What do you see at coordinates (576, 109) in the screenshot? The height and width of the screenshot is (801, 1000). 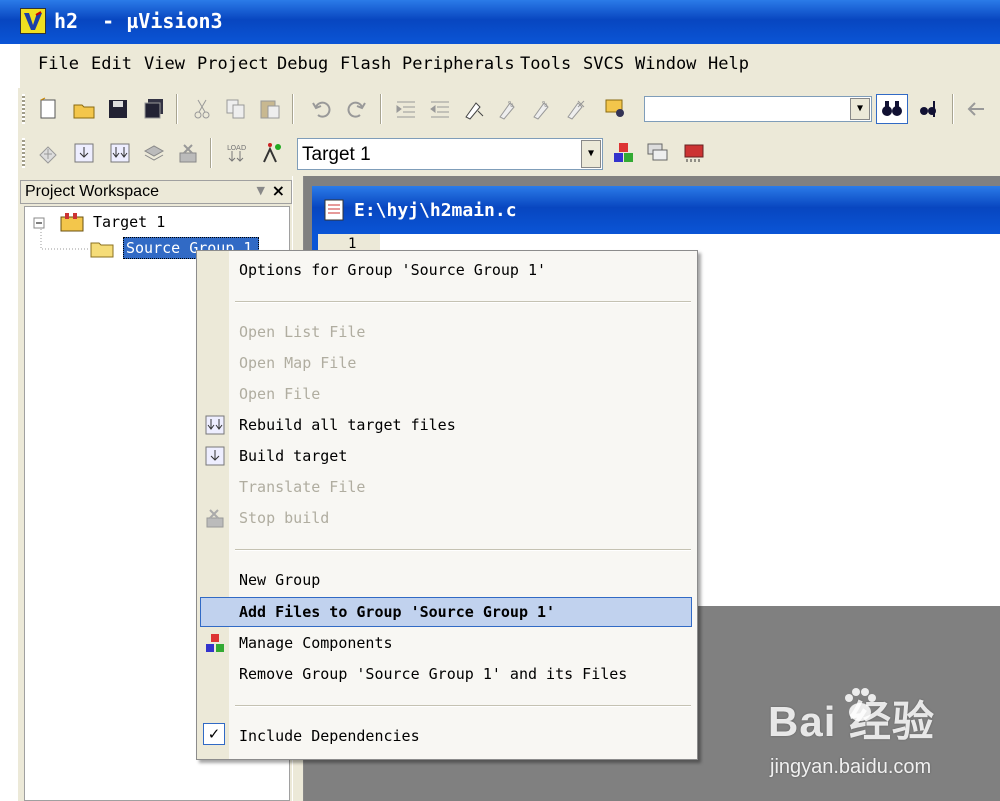 I see `bookmark-clear-icon` at bounding box center [576, 109].